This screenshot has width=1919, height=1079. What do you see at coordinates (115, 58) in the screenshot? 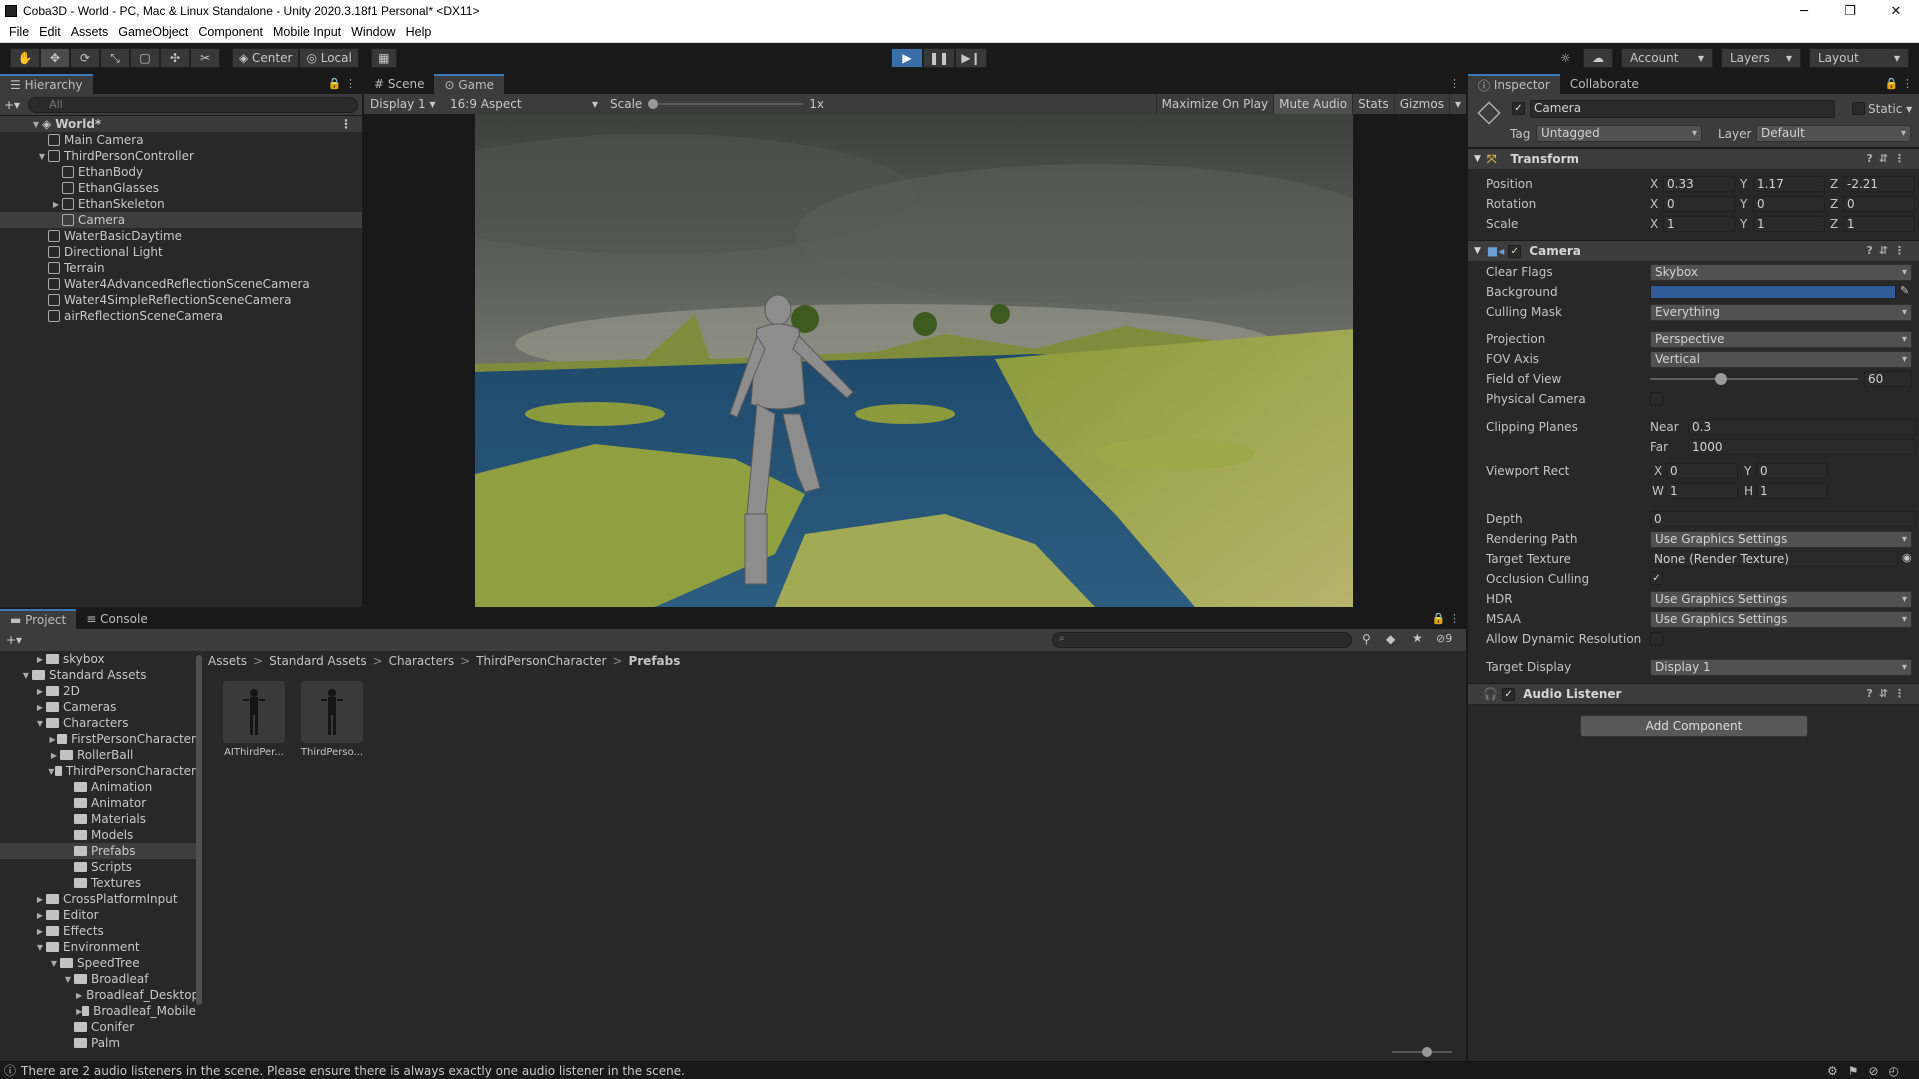
I see `scale-tool-icon: ⤡` at bounding box center [115, 58].